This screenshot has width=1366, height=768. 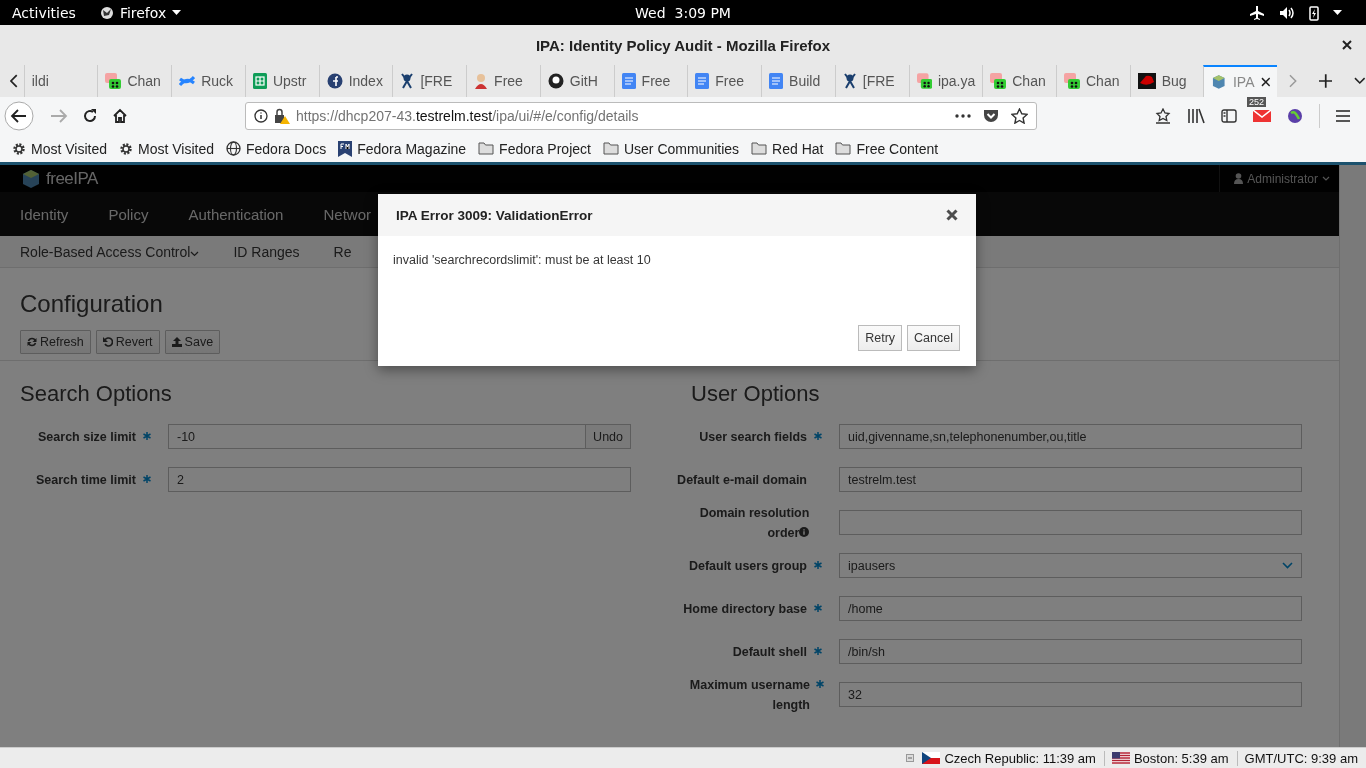 I want to click on input-field: -10 Undo, so click(x=399, y=436).